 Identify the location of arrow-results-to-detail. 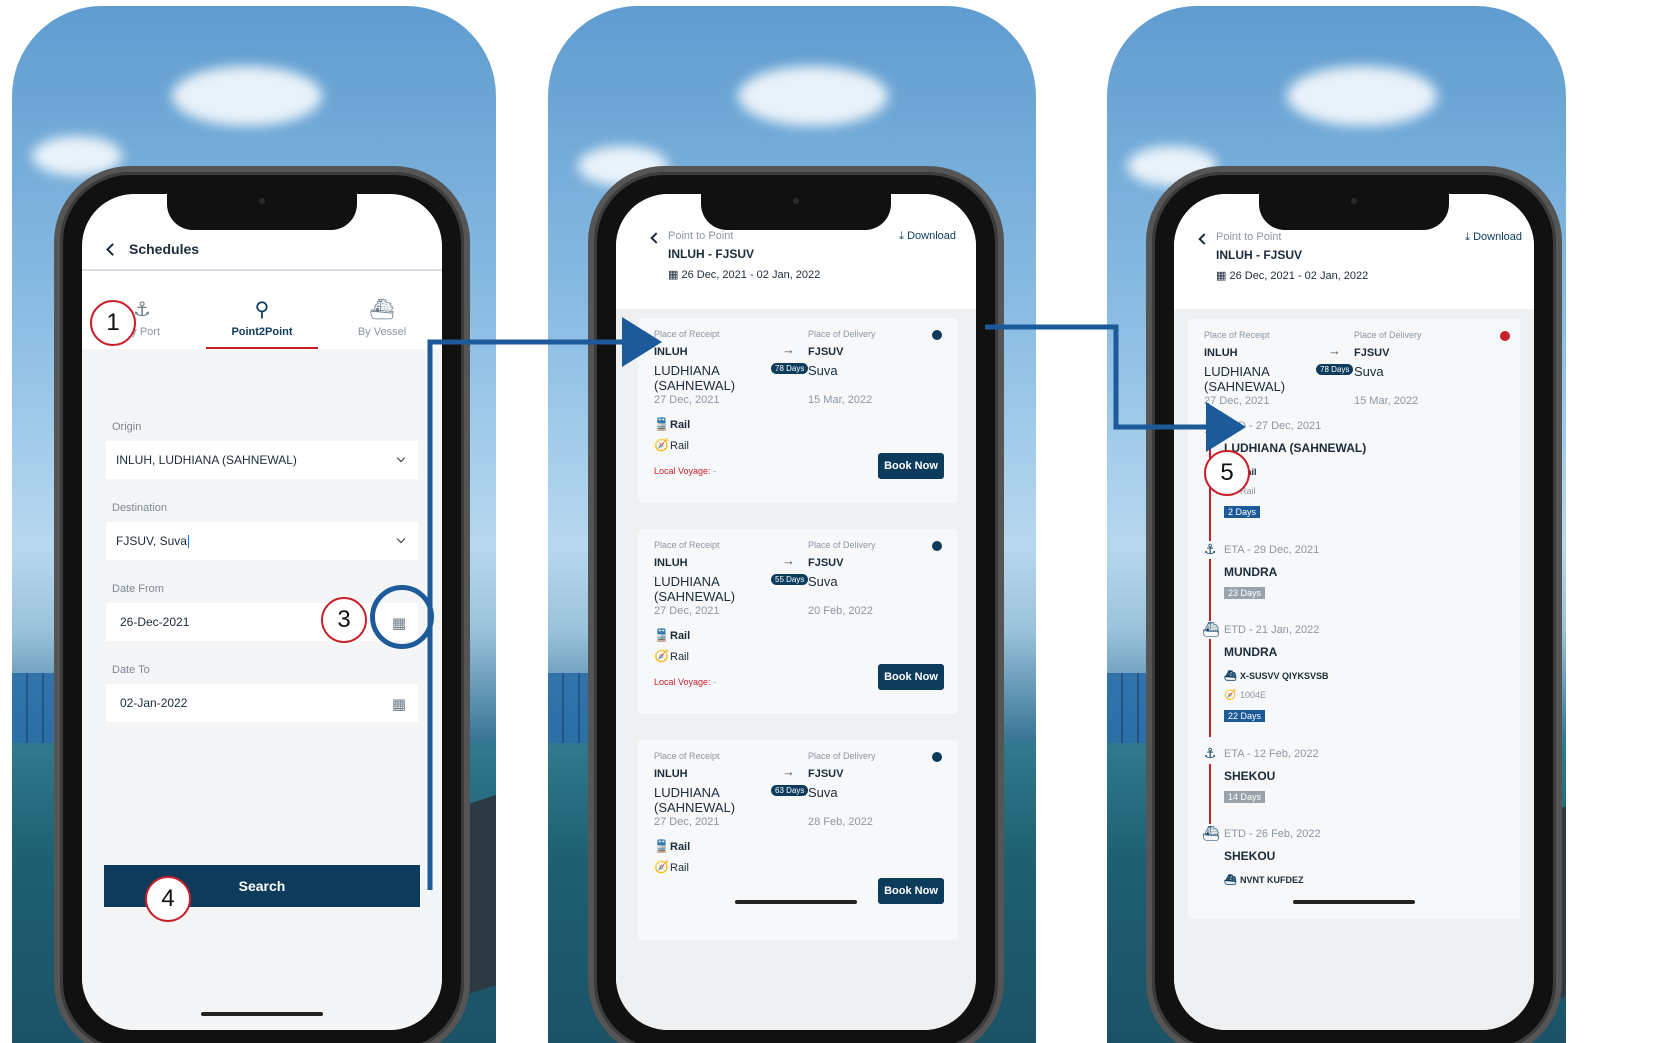
(1115, 388).